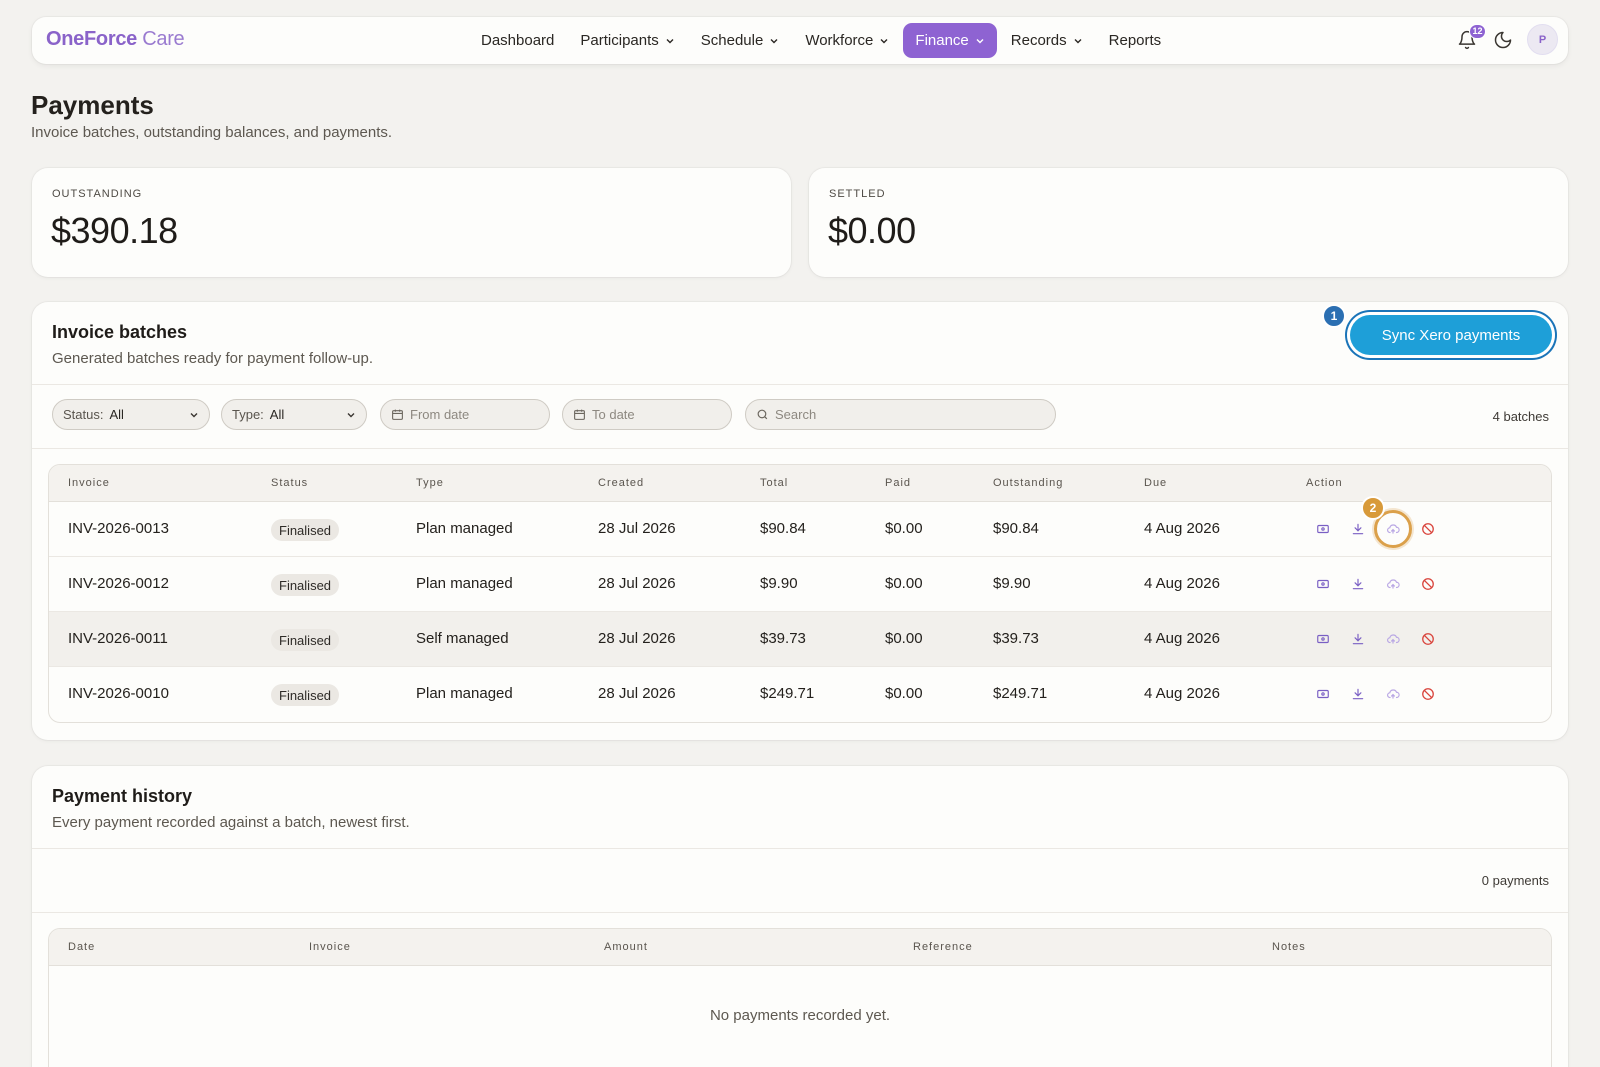 The width and height of the screenshot is (1600, 1067). I want to click on cell-invoice: INV-2026-0010, so click(118, 693).